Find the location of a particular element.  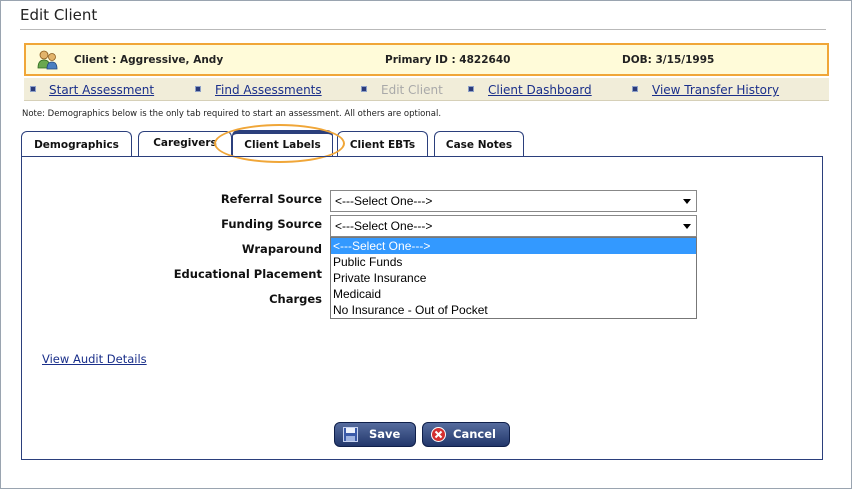

dropdown-option: Public Funds is located at coordinates (513, 262).